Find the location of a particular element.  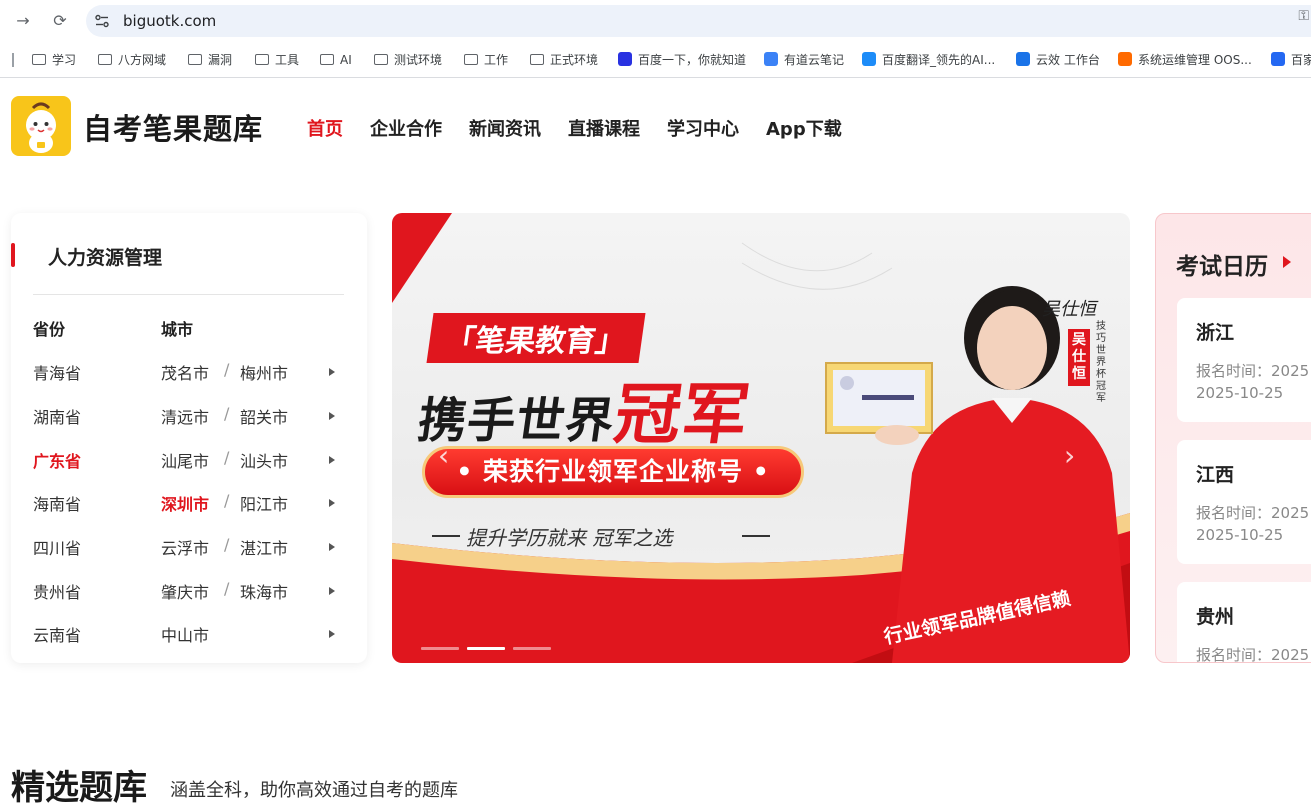

banner-tag: 「笔果教育」 is located at coordinates (536, 338).